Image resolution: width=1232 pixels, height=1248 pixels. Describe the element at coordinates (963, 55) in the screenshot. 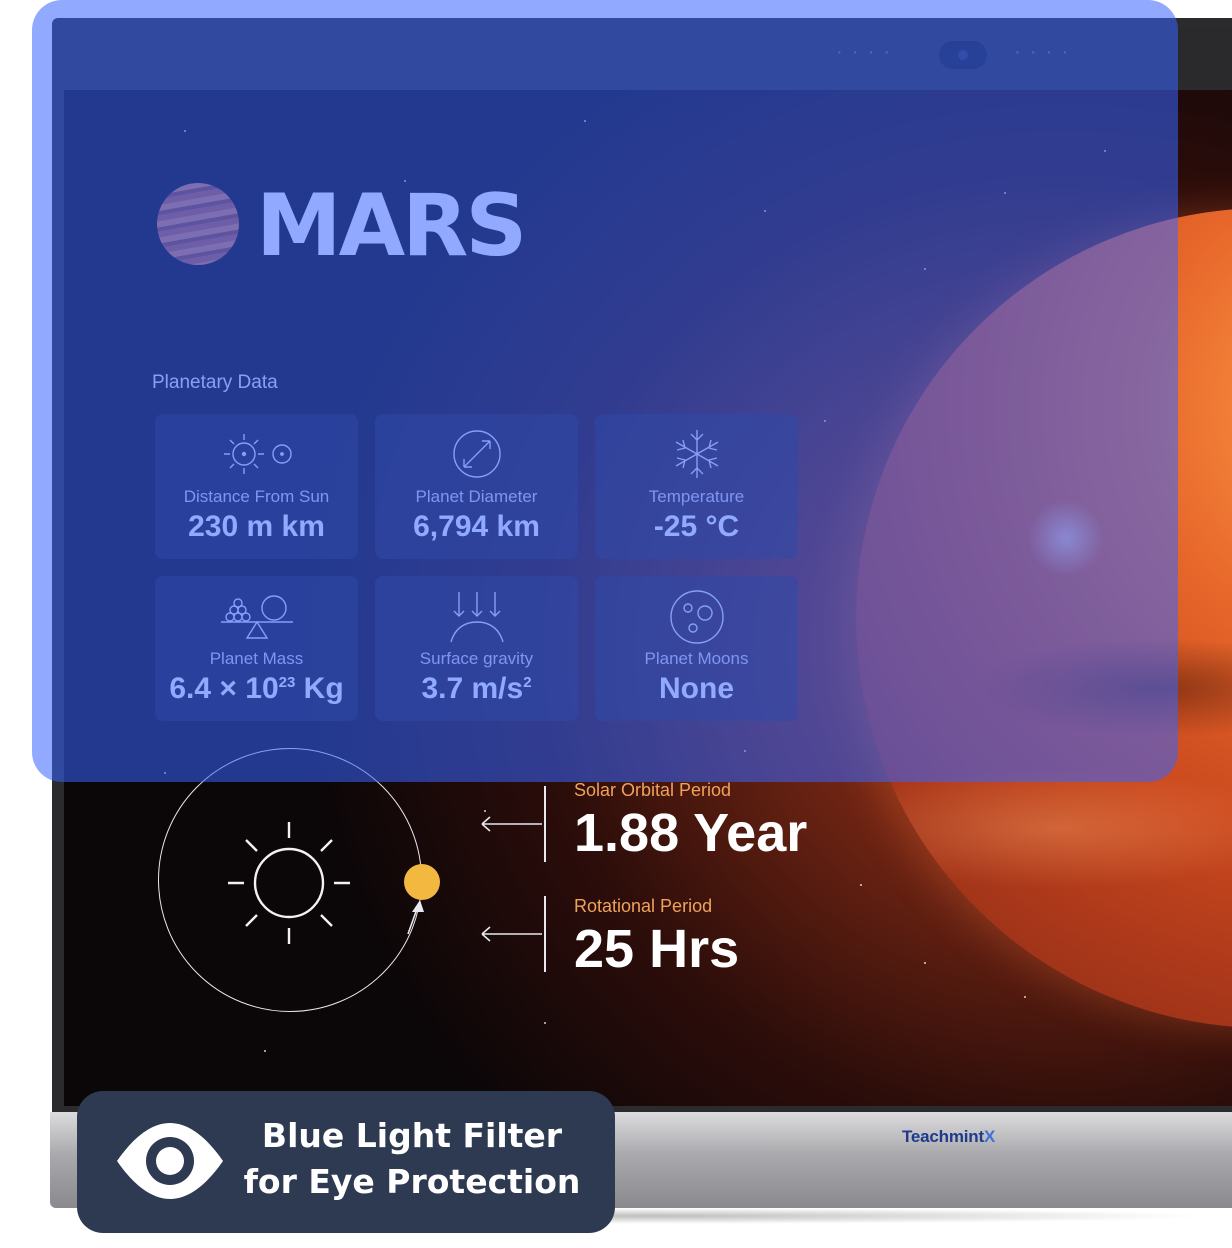

I see `camera-icon` at that location.